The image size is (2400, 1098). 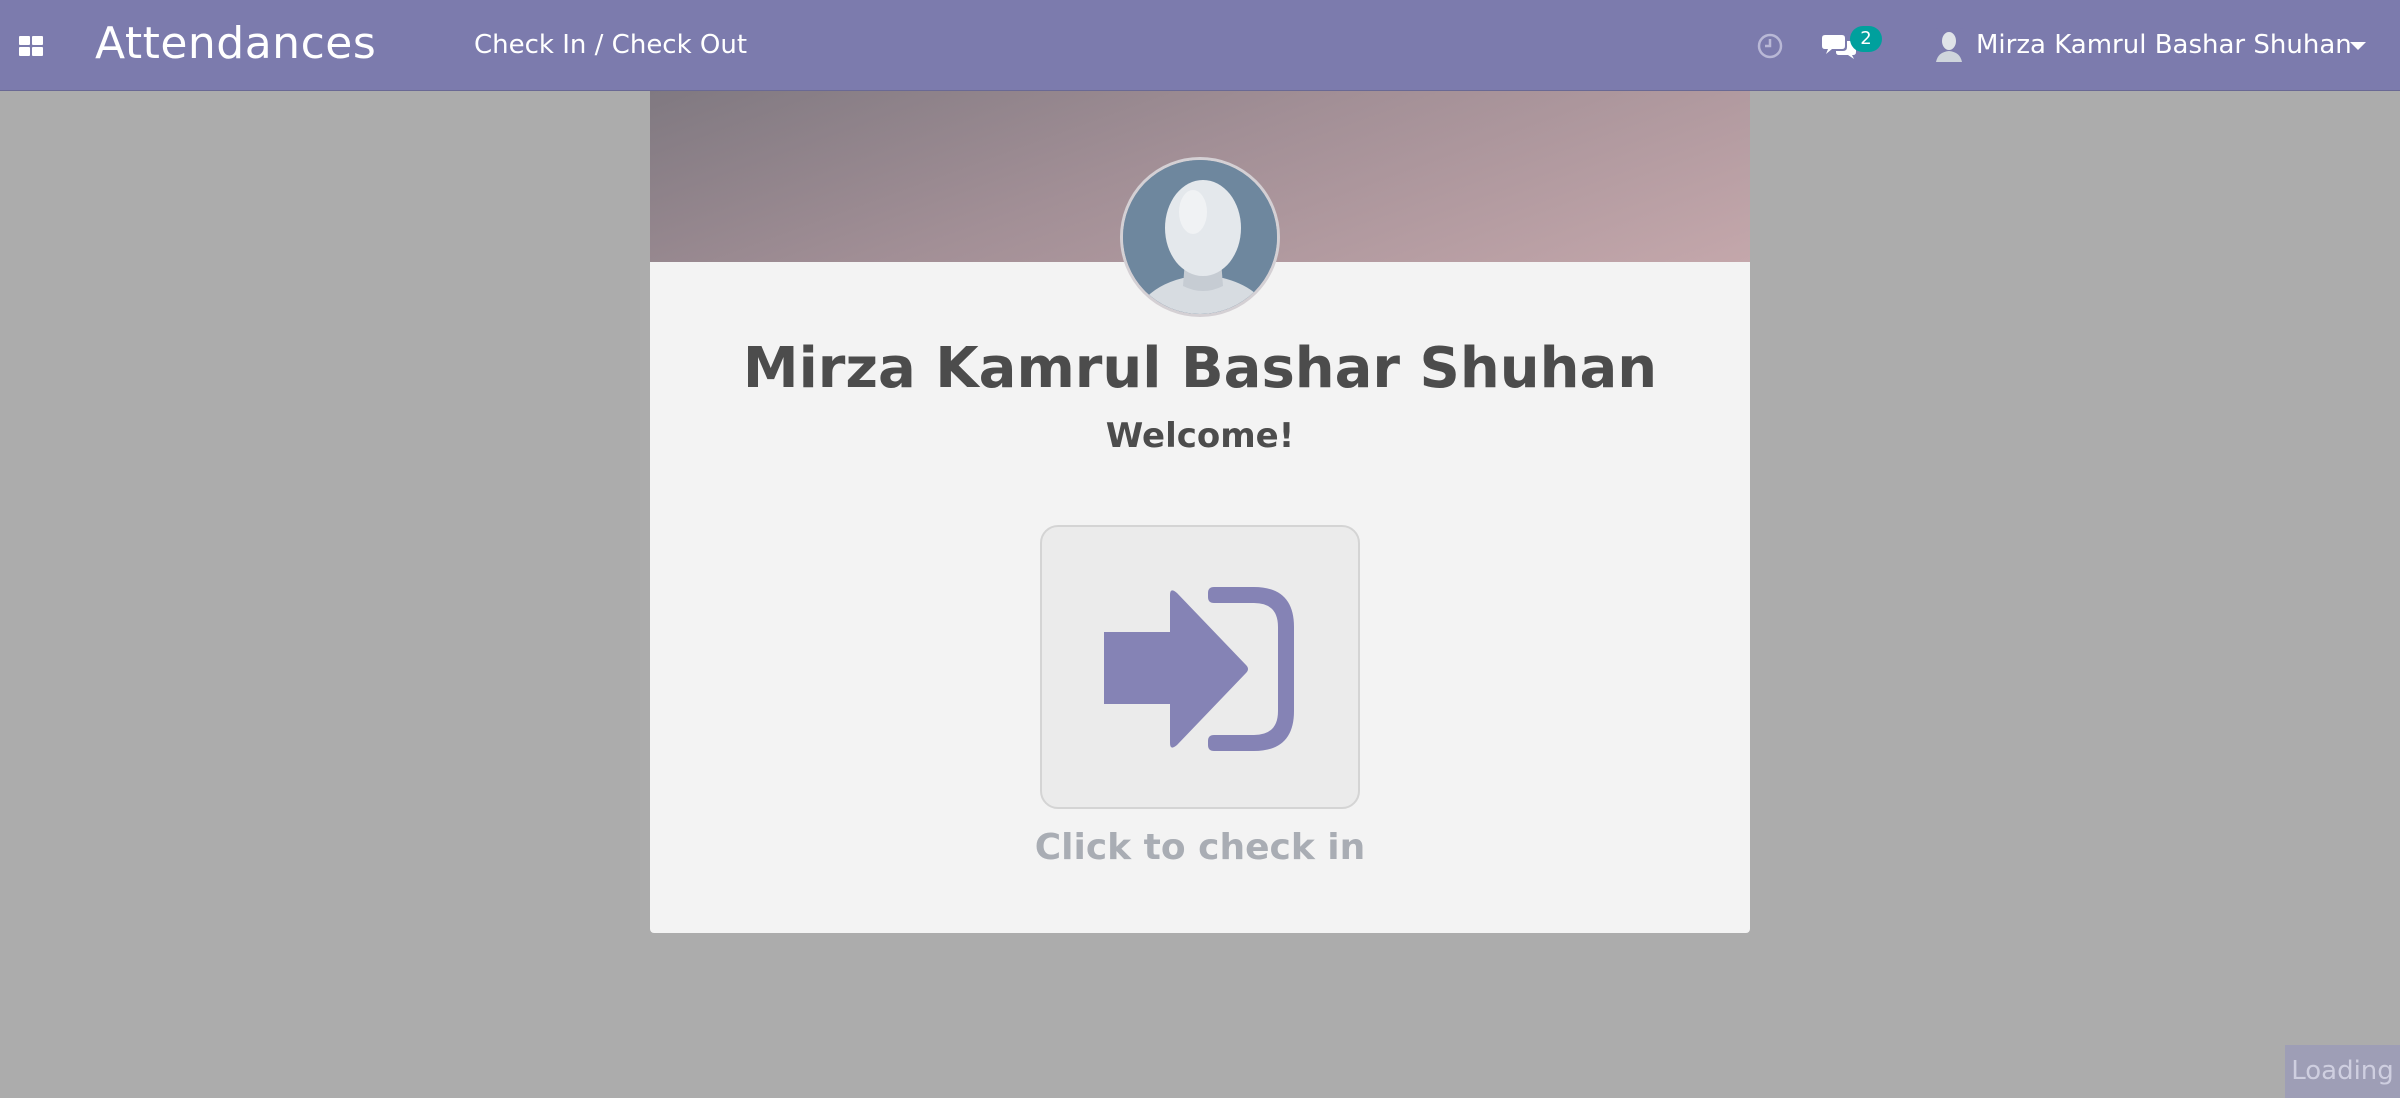 I want to click on messages-count-badge: 2, so click(x=1866, y=39).